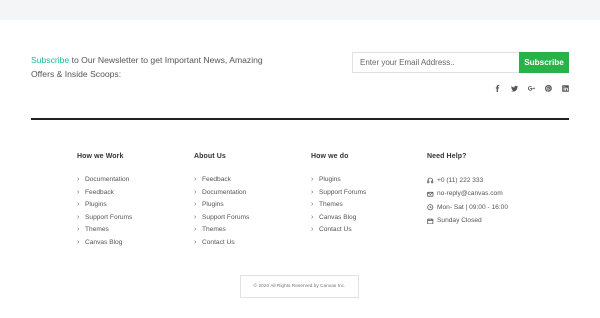  Describe the element at coordinates (544, 62) in the screenshot. I see `subscribe-button: Subscribe` at that location.